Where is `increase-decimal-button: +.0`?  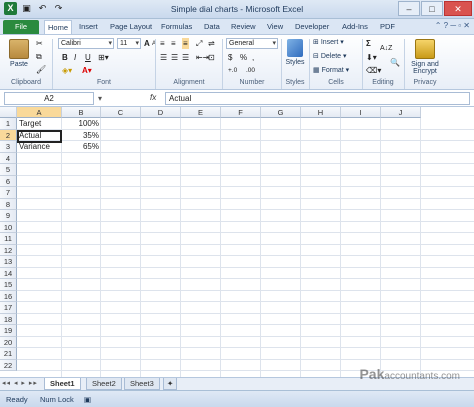 increase-decimal-button: +.0 is located at coordinates (232, 70).